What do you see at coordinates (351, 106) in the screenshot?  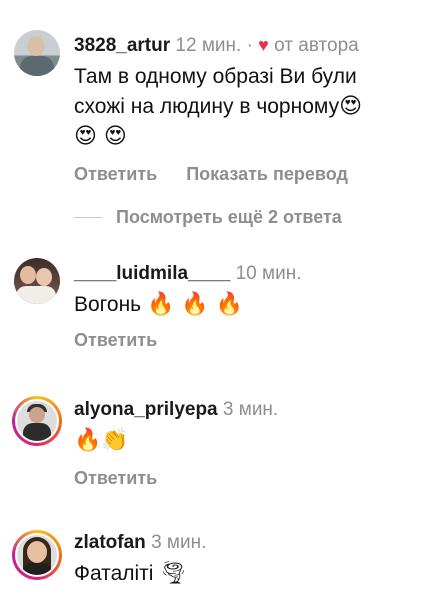 I see `heart-eyes-emoji: 😍` at bounding box center [351, 106].